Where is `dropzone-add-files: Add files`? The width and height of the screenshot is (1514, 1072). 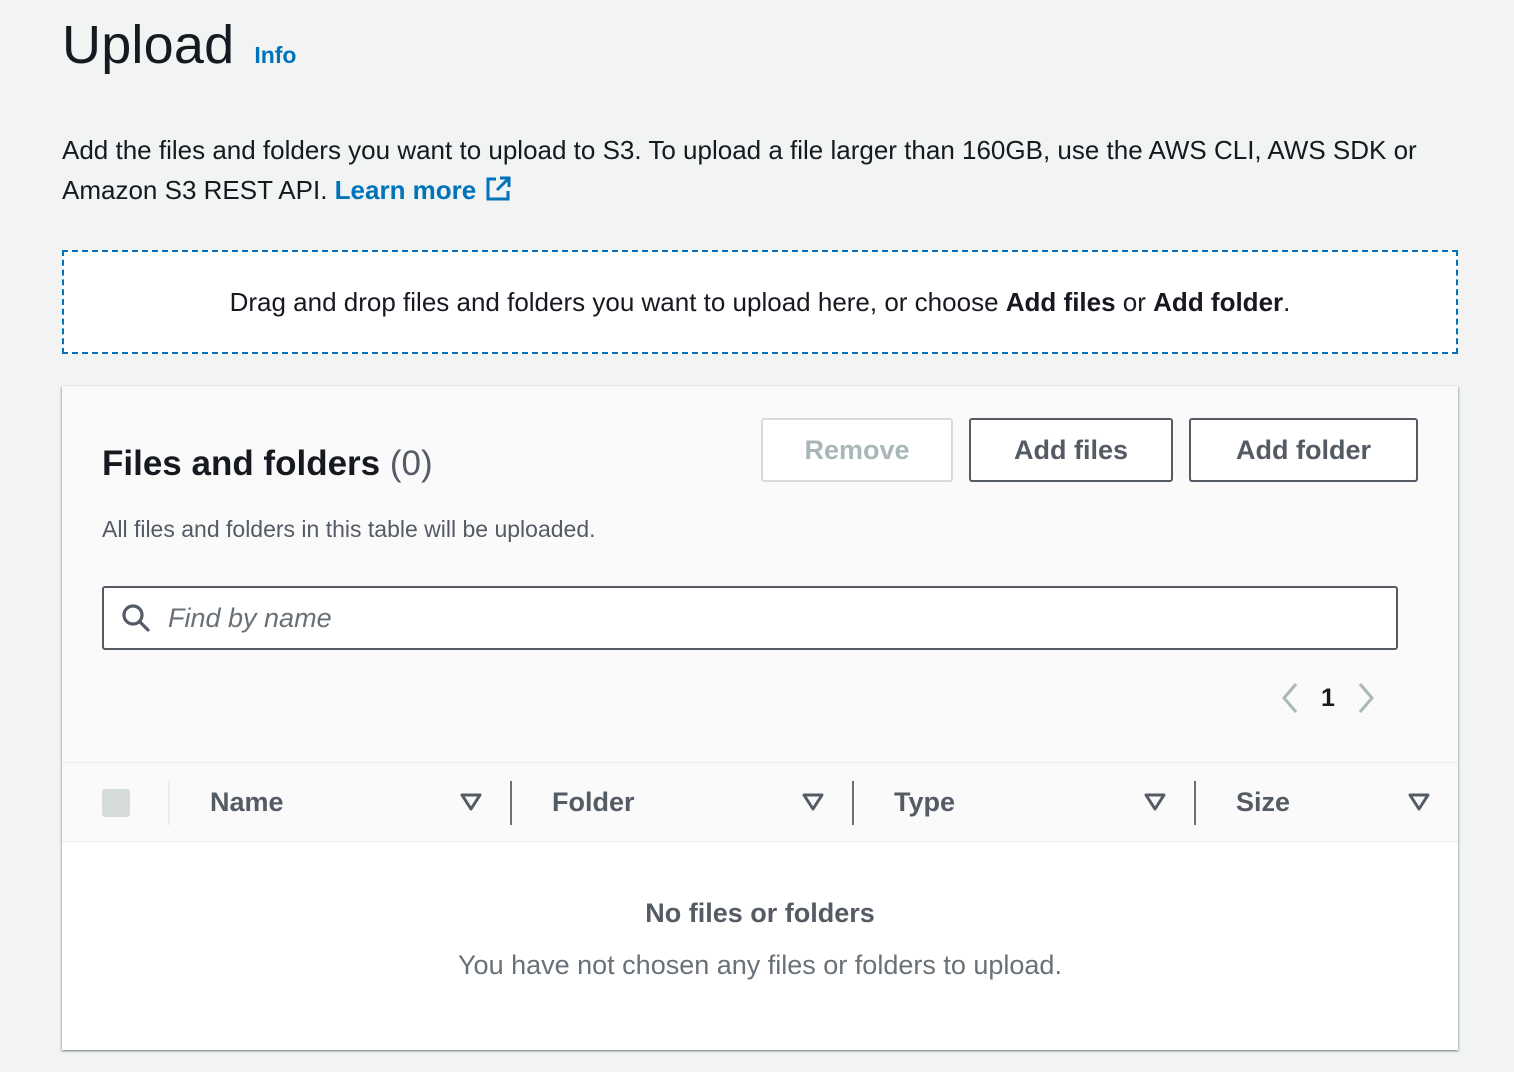 dropzone-add-files: Add files is located at coordinates (1060, 301).